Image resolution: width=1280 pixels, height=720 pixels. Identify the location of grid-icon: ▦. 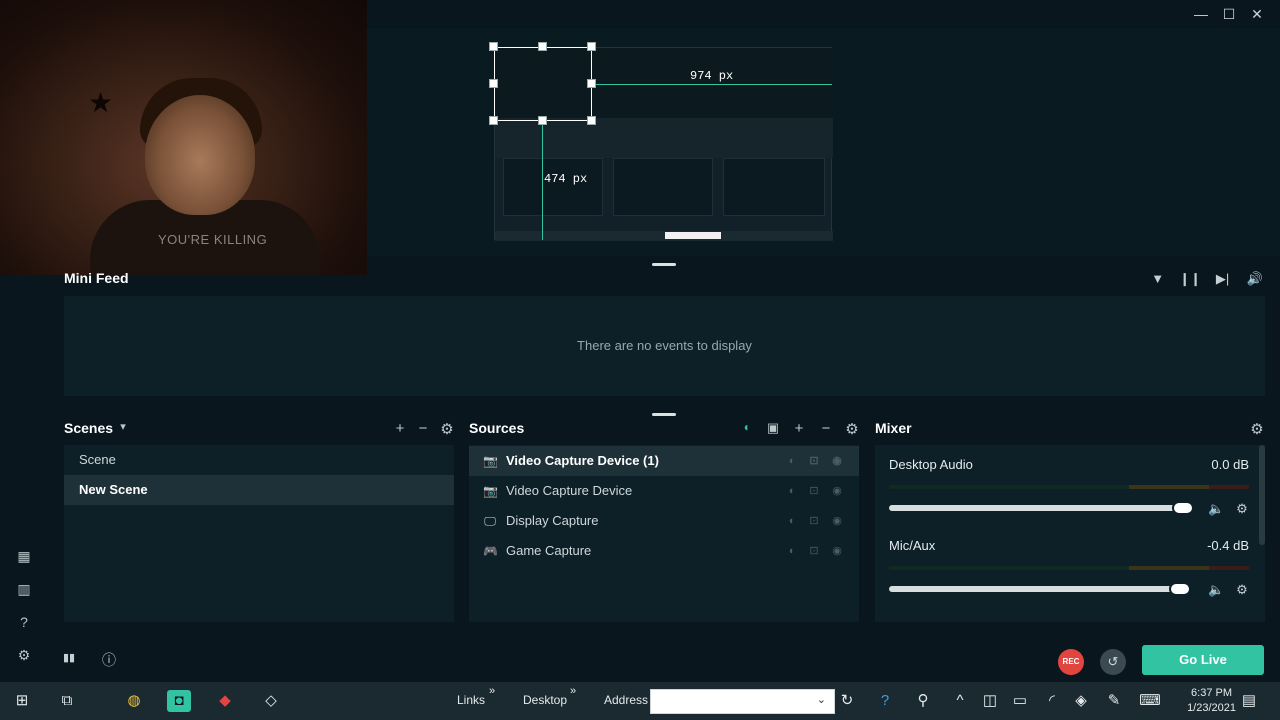
(24, 556).